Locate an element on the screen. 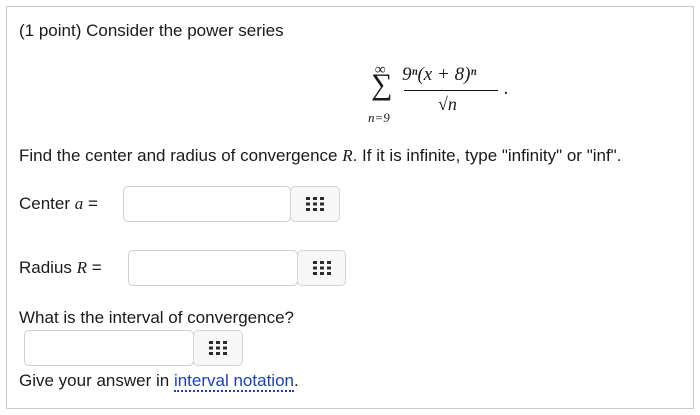 Image resolution: width=700 pixels, height=415 pixels. interval-question: What is the interval of convergence? is located at coordinates (156, 317).